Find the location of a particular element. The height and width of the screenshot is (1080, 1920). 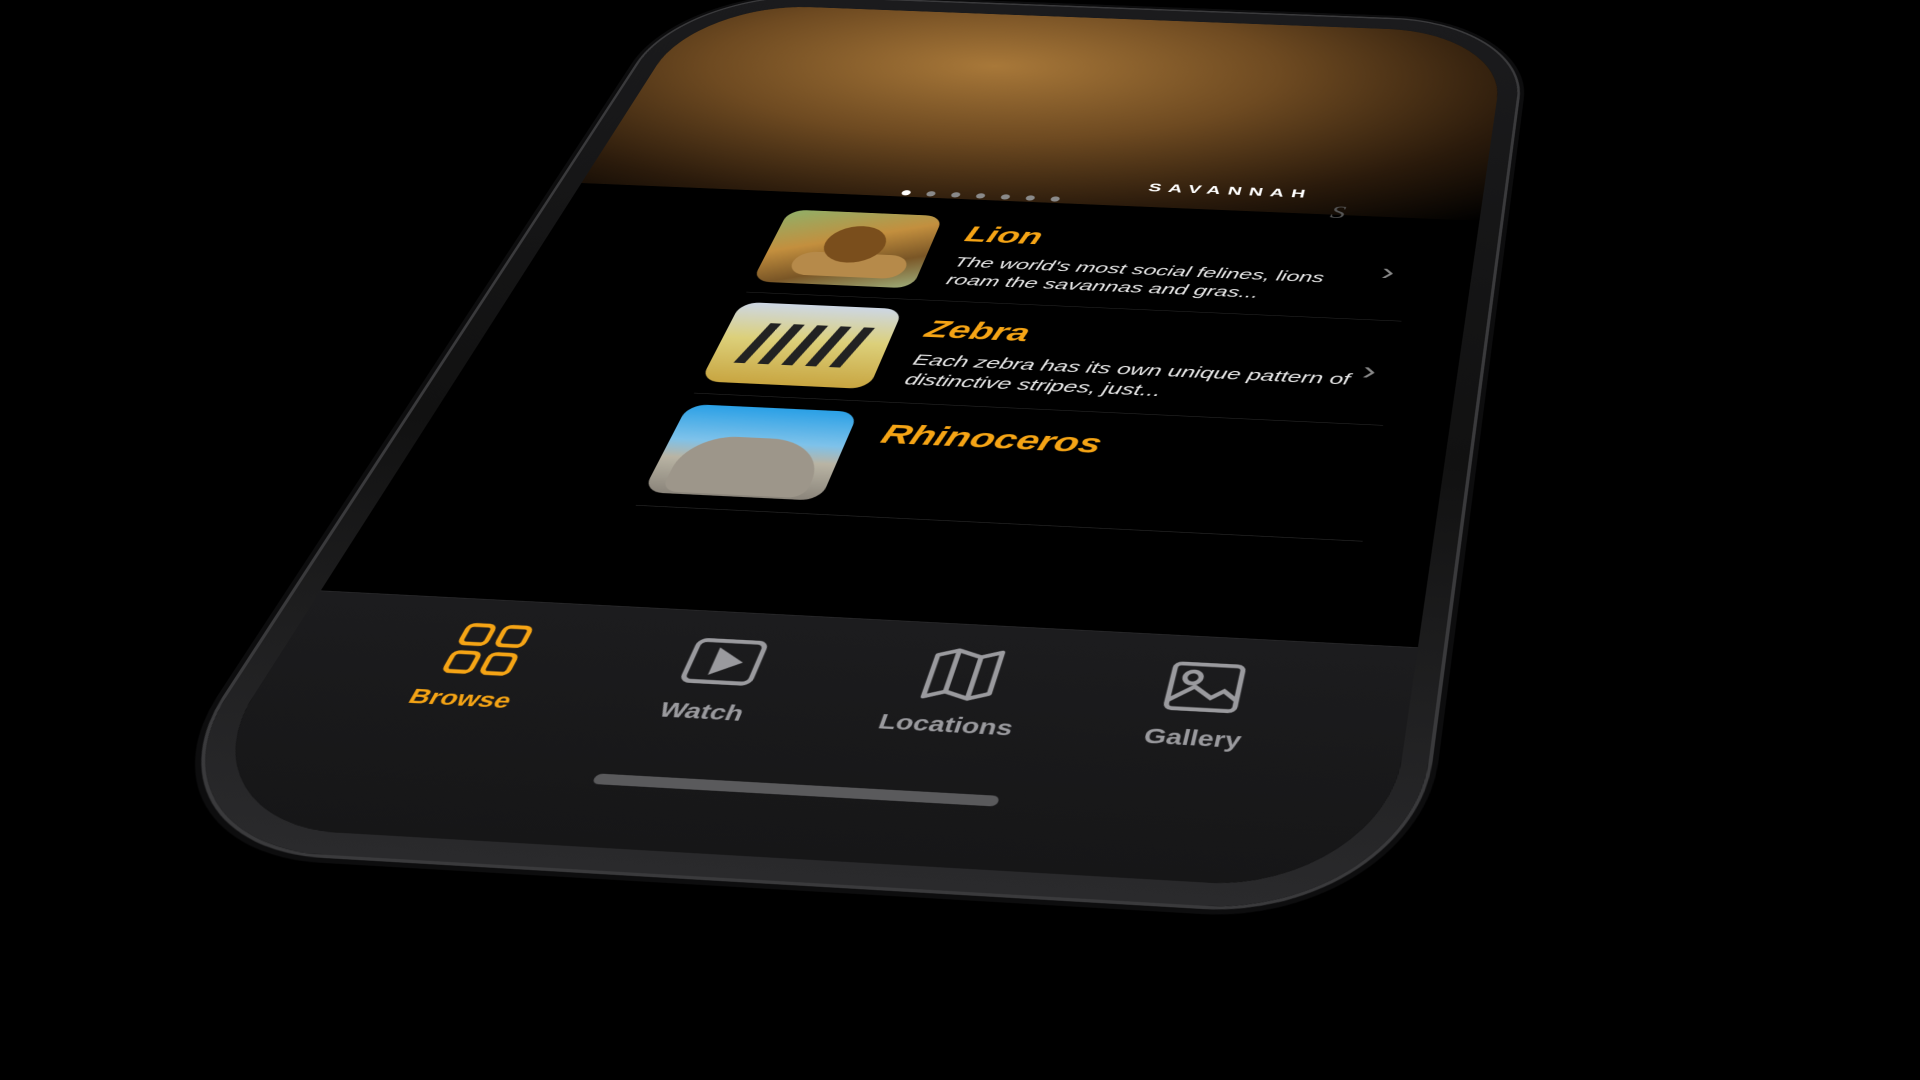

tab-locations: Locations is located at coordinates (955, 691).